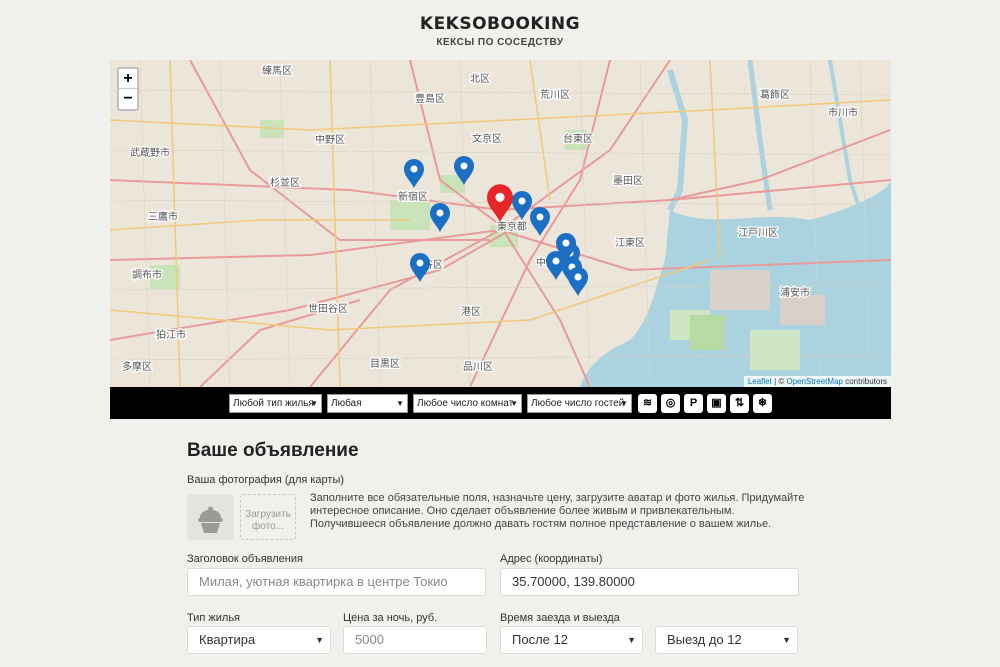 The width and height of the screenshot is (1000, 667). I want to click on muffin-icon, so click(210, 519).